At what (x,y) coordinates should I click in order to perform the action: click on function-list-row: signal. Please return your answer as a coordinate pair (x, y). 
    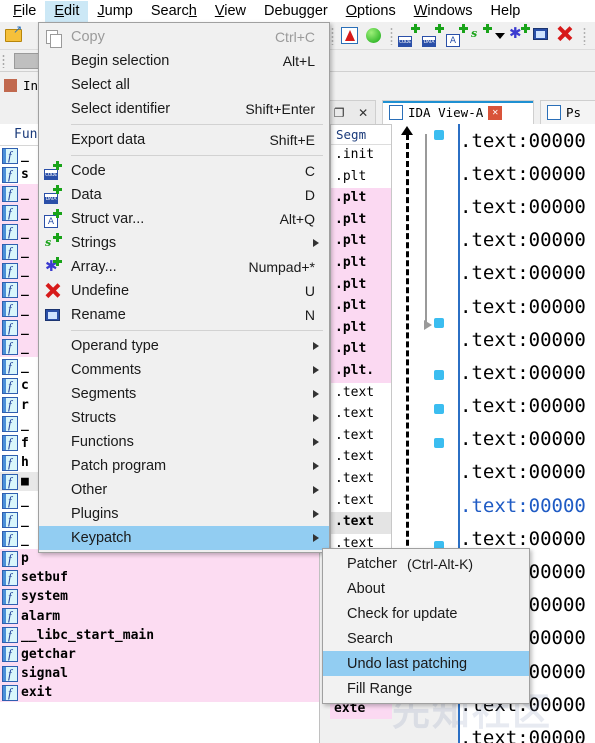
    Looking at the image, I should click on (159, 674).